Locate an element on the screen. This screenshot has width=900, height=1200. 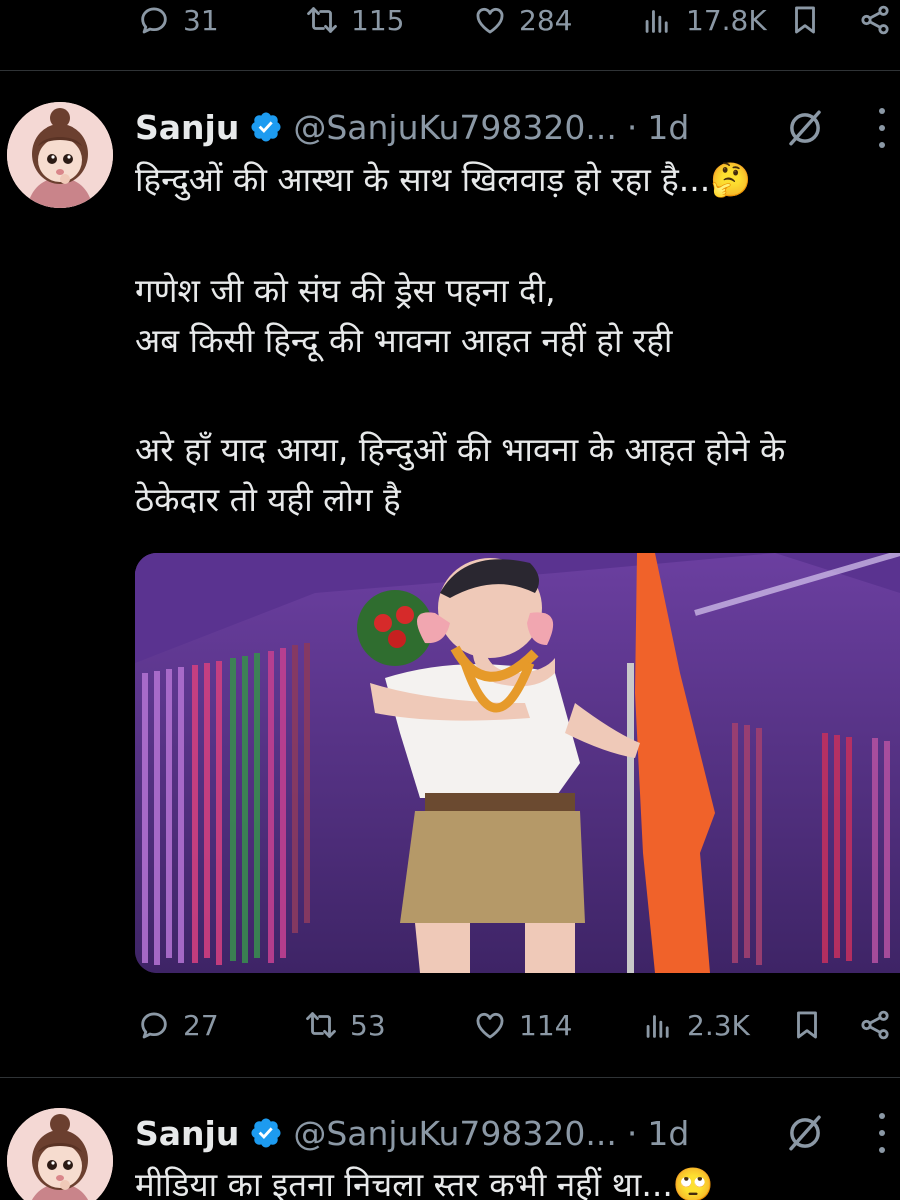
display-name: Sanju is located at coordinates (187, 1133).